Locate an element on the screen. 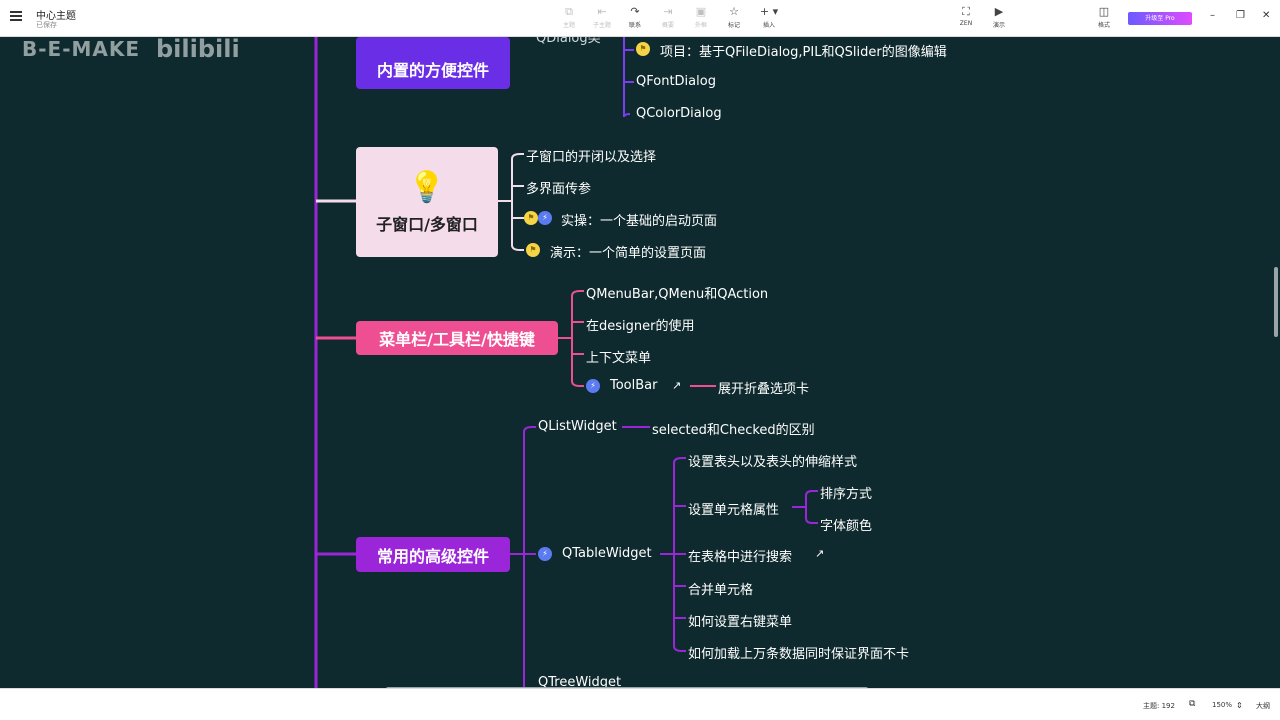 This screenshot has height=720, width=1280. node-sort-order: 排序方式 is located at coordinates (846, 492).